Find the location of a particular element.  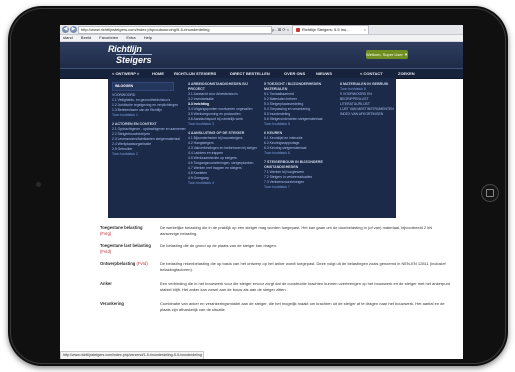

glossary-term: Verankering is located at coordinates (127, 304).